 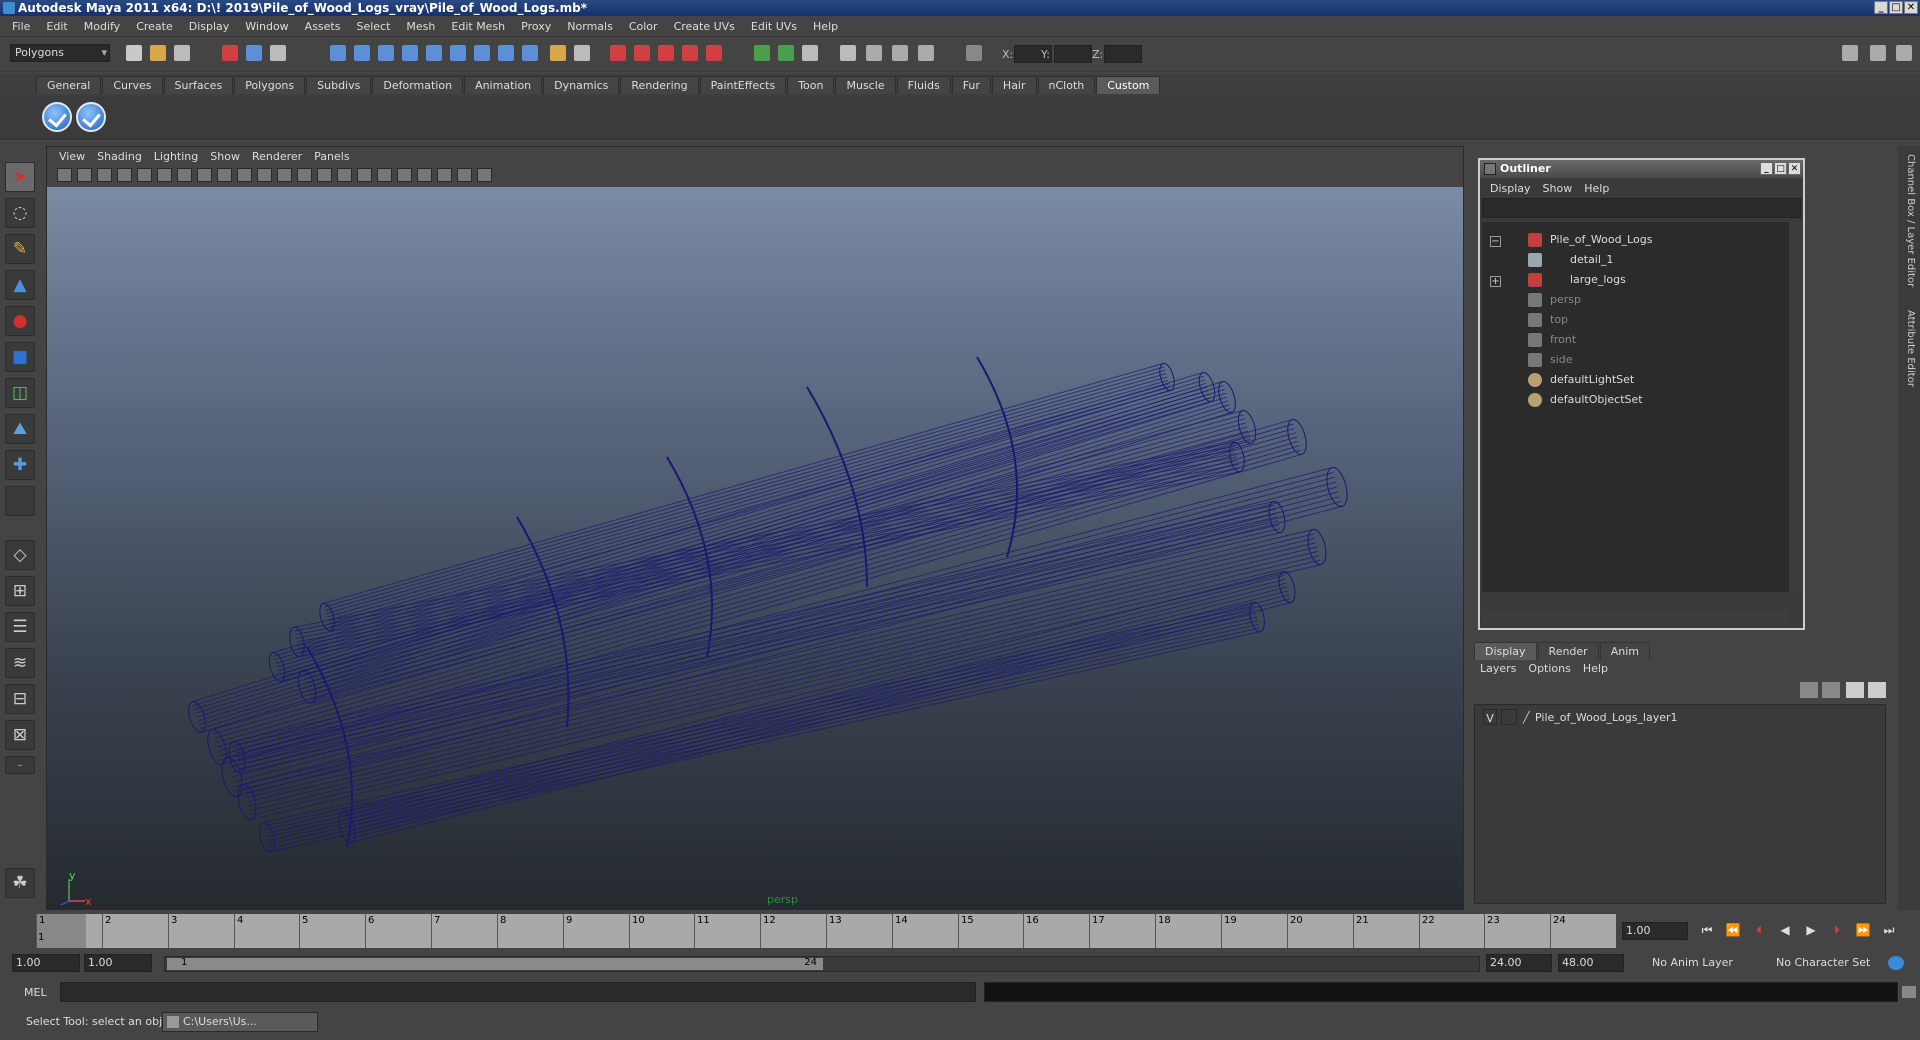 What do you see at coordinates (1549, 668) in the screenshot?
I see `layer-menu-options: Options` at bounding box center [1549, 668].